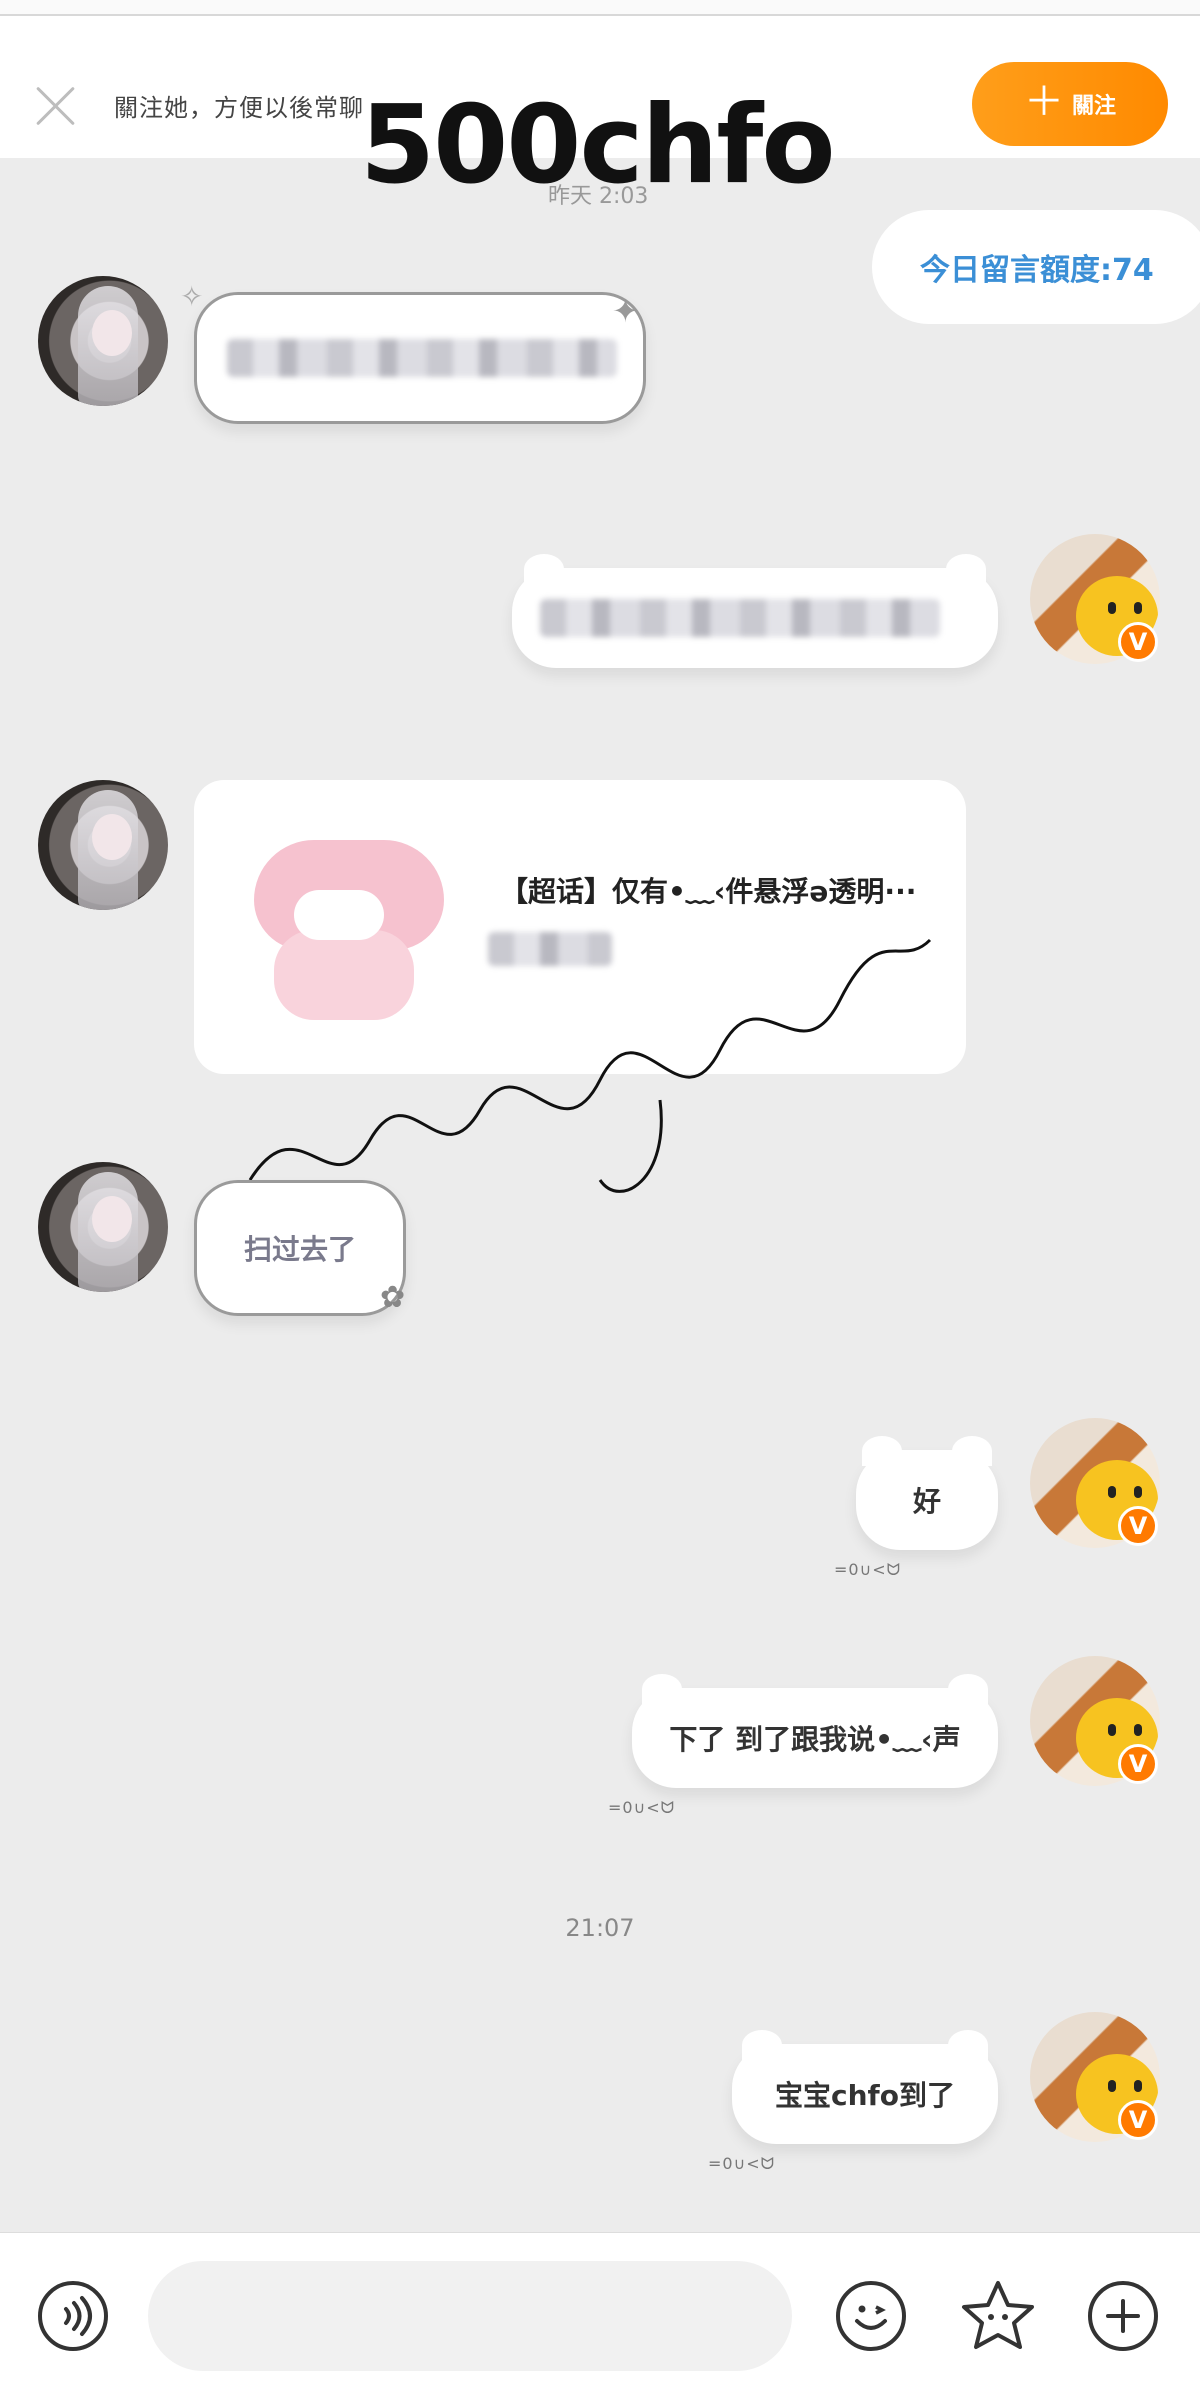 The height and width of the screenshot is (2397, 1200). What do you see at coordinates (1043, 102) in the screenshot?
I see `plus-icon: ＋` at bounding box center [1043, 102].